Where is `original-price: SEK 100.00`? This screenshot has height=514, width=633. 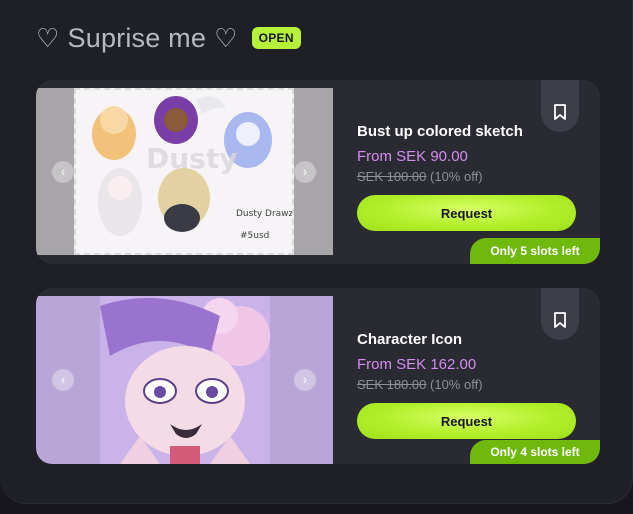 original-price: SEK 100.00 is located at coordinates (392, 176).